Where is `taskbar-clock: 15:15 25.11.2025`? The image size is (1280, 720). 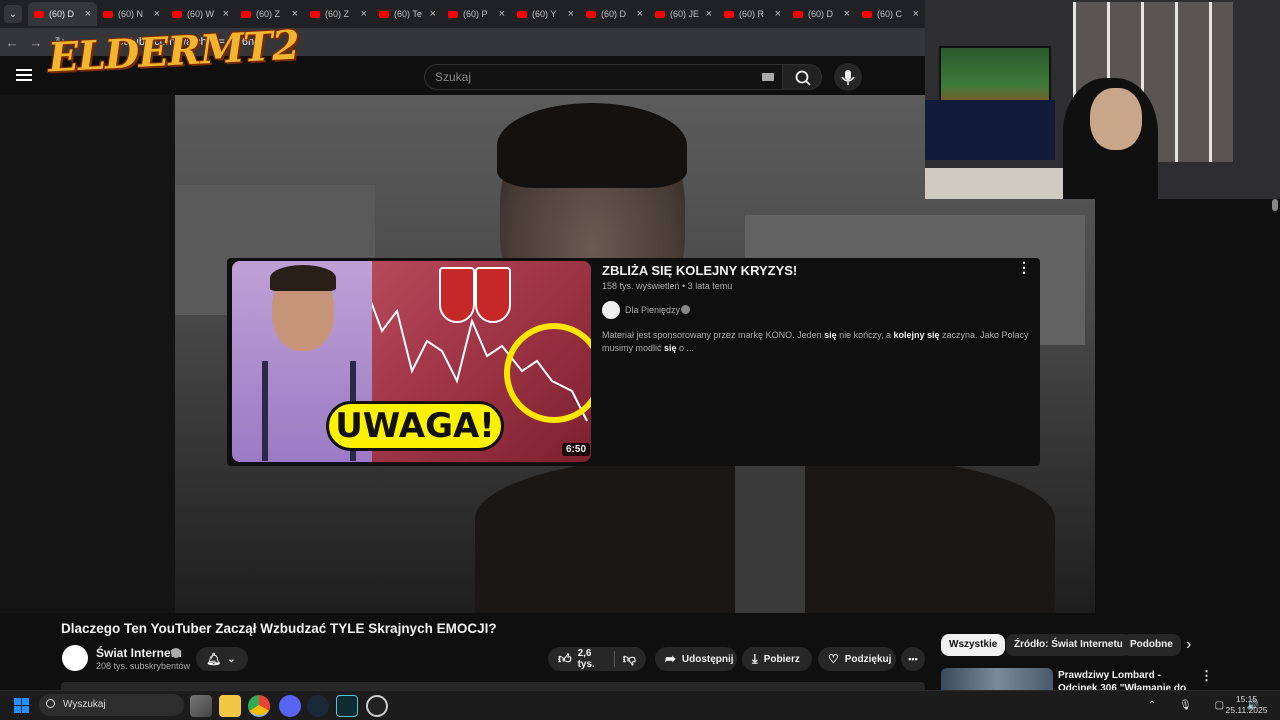 taskbar-clock: 15:15 25.11.2025 is located at coordinates (1246, 705).